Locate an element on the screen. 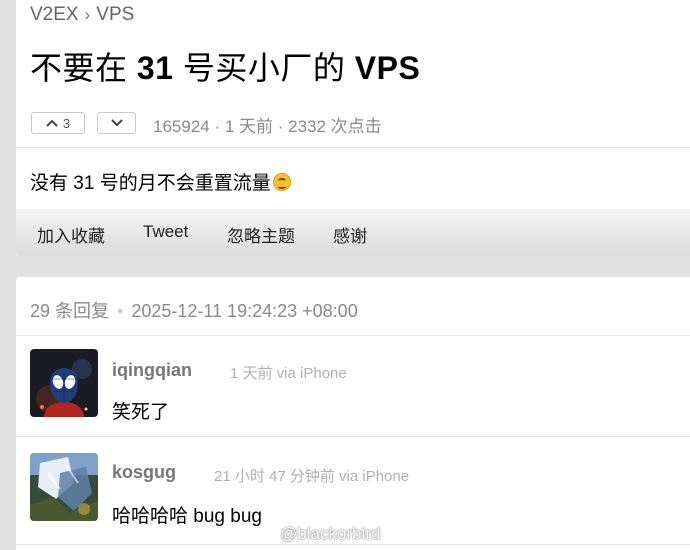  topic-content-text: 没有 31 号的月不会重置流量 is located at coordinates (150, 183).